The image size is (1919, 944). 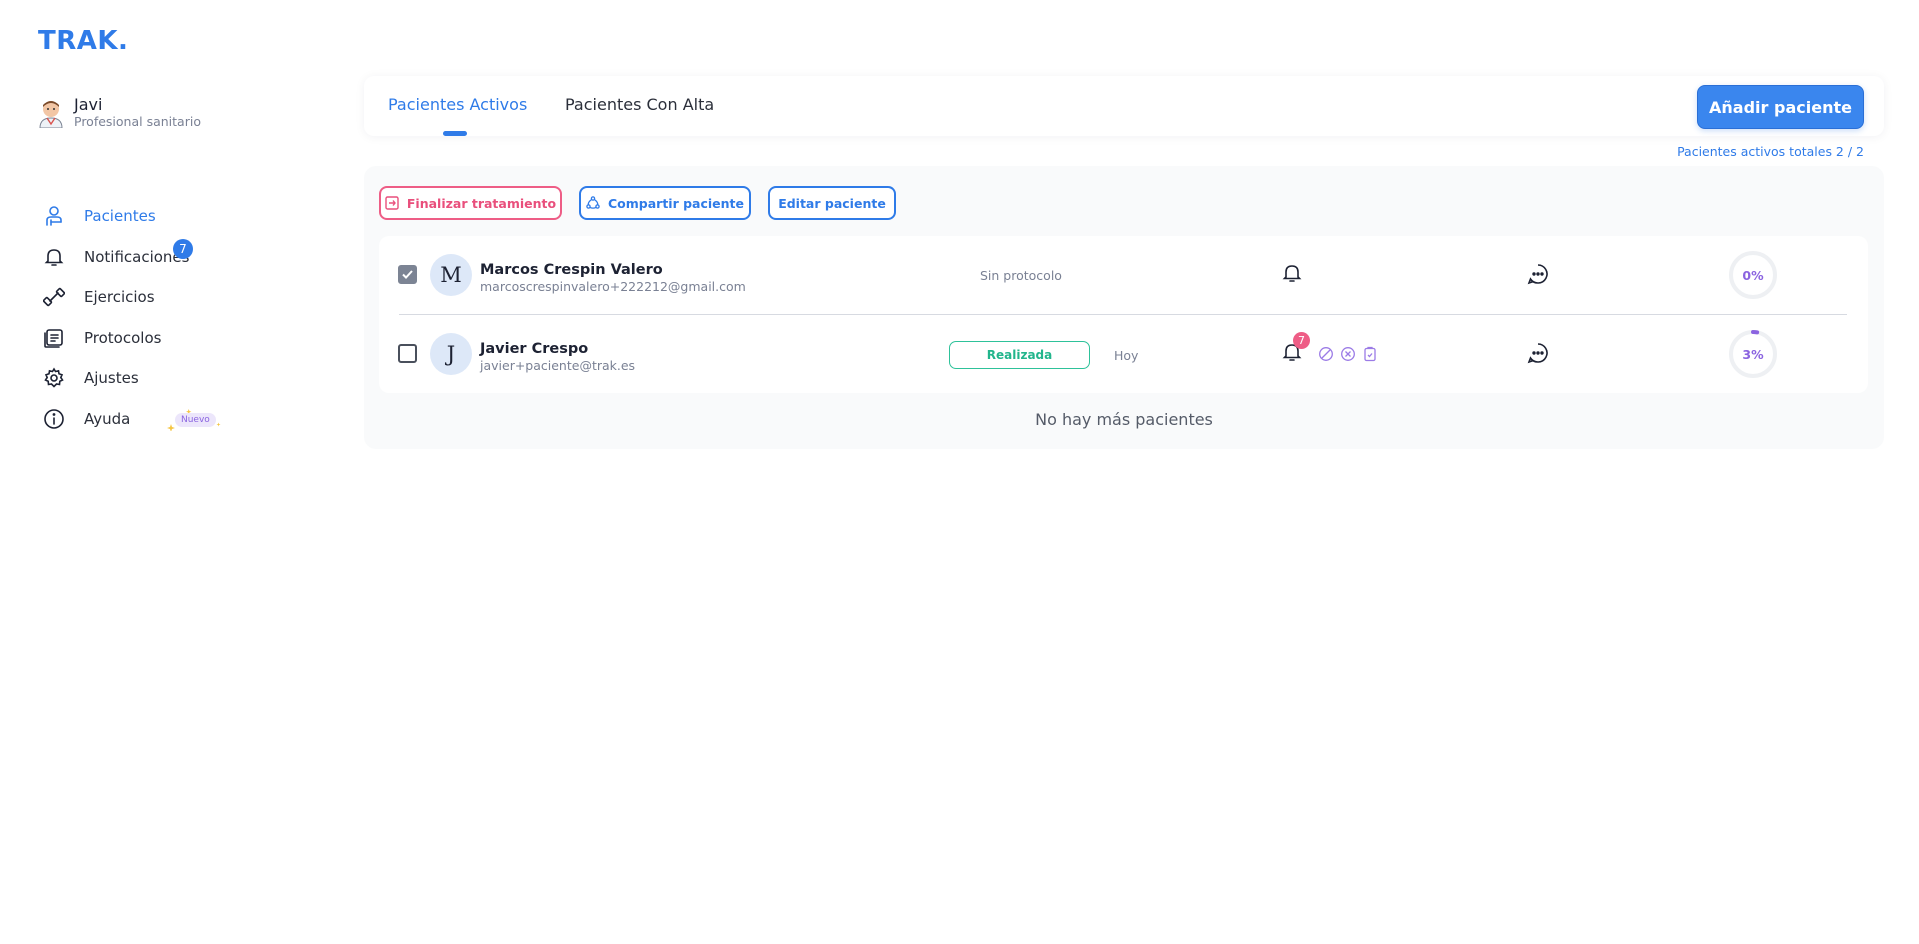 I want to click on edit-patient-button: Editar paciente, so click(x=832, y=203).